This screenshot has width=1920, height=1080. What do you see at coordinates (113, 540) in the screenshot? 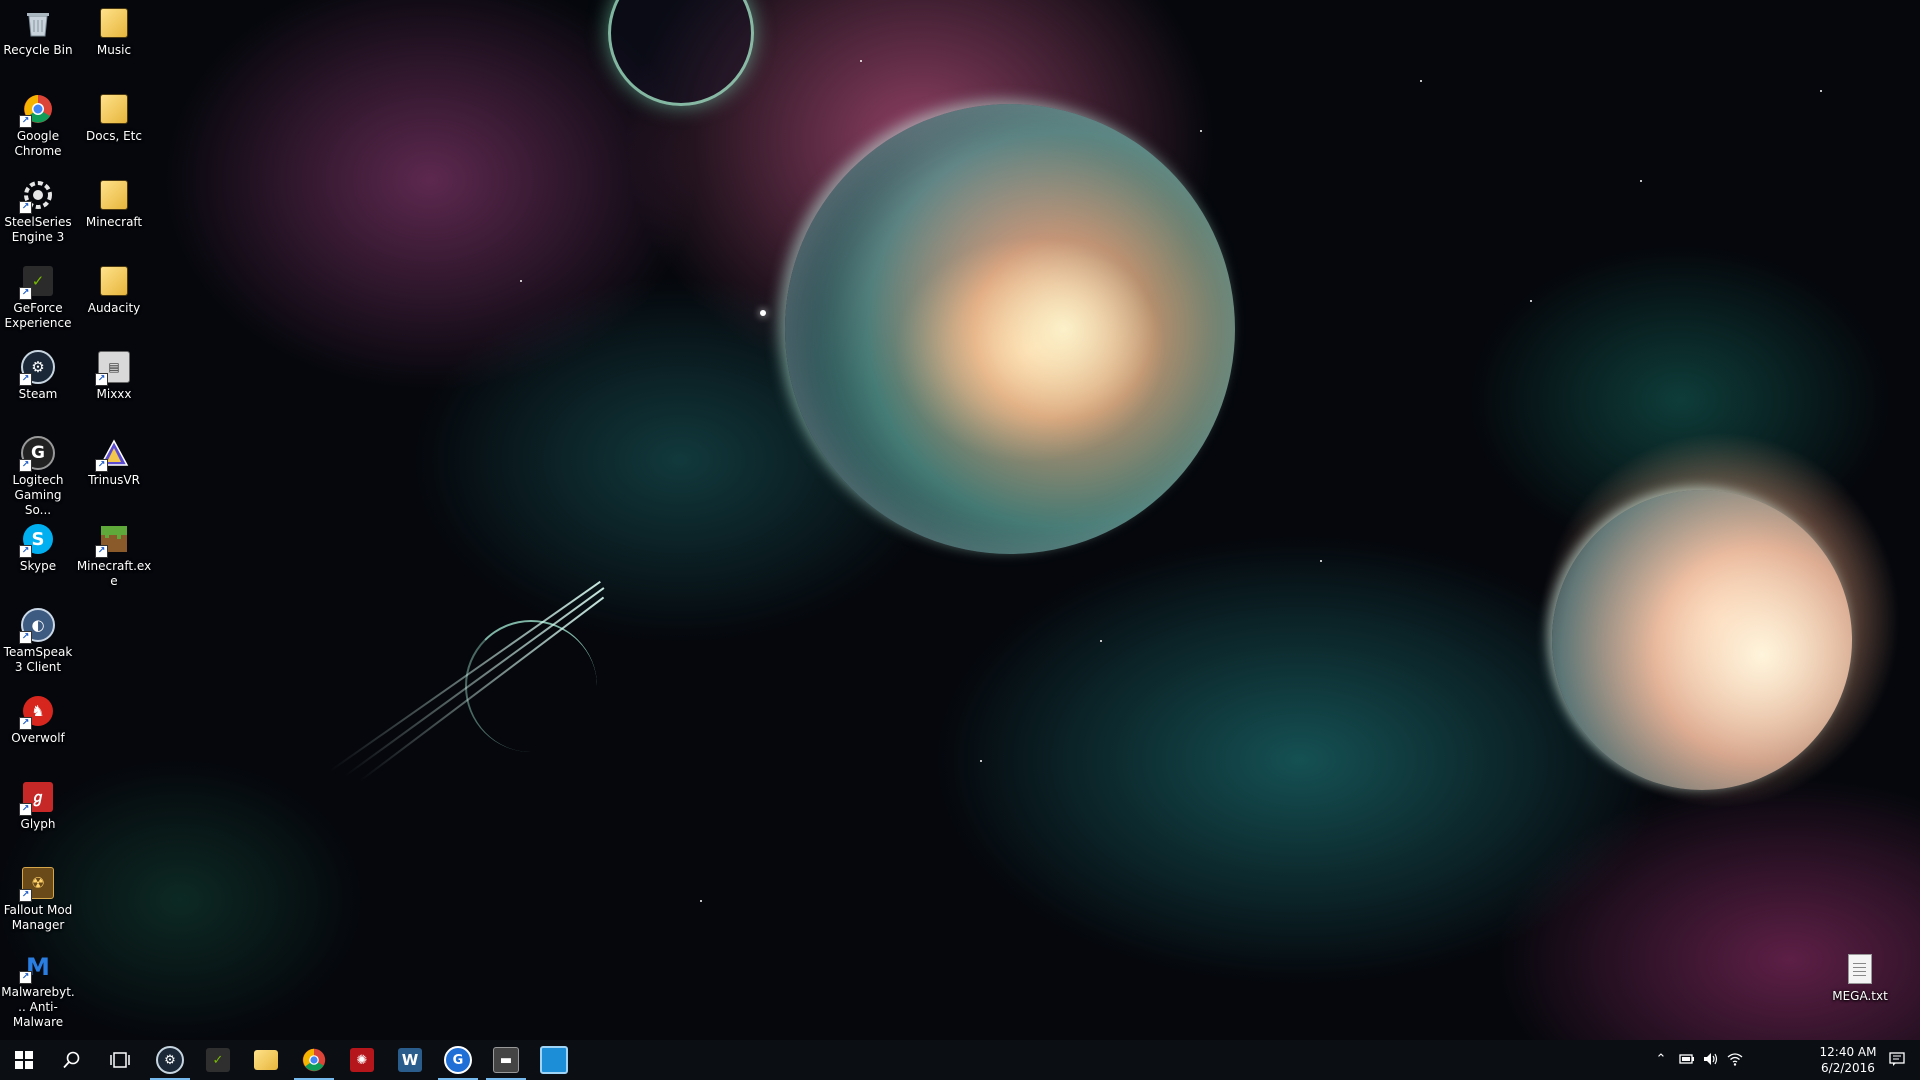
I see `minecraft-icon: ↗` at bounding box center [113, 540].